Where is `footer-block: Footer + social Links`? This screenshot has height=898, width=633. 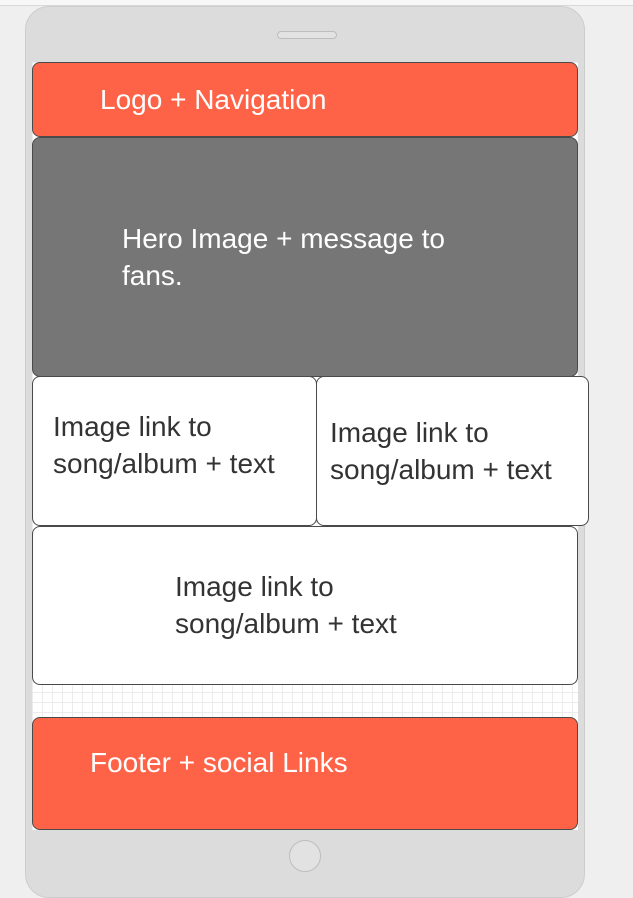
footer-block: Footer + social Links is located at coordinates (305, 773).